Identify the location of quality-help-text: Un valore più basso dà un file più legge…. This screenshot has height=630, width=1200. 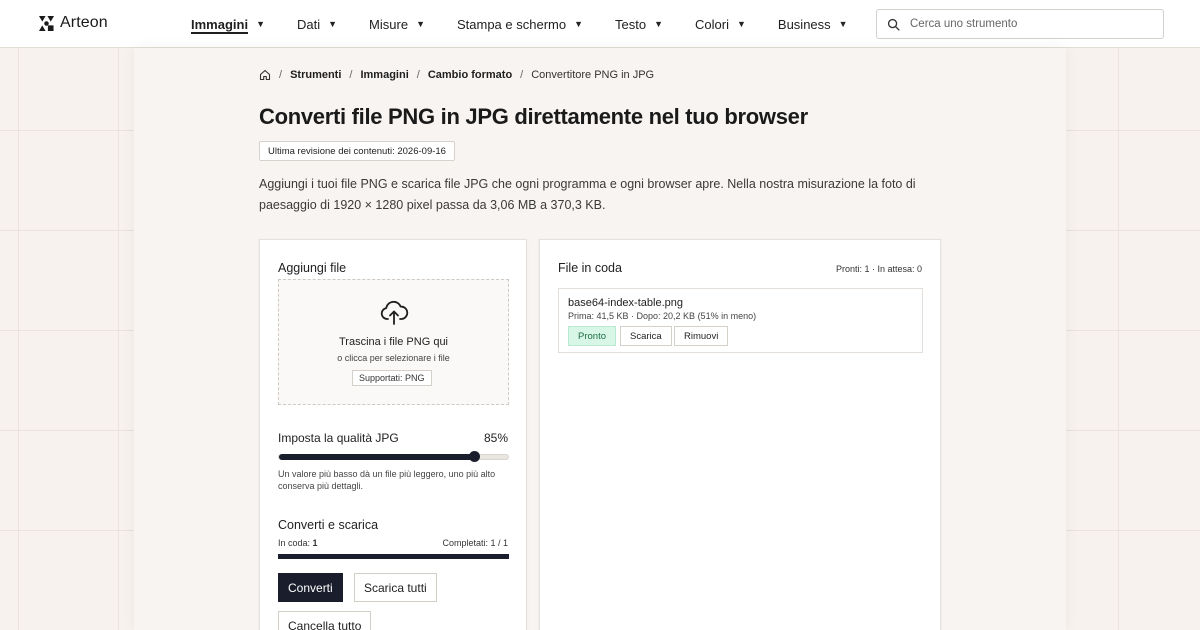
(387, 480).